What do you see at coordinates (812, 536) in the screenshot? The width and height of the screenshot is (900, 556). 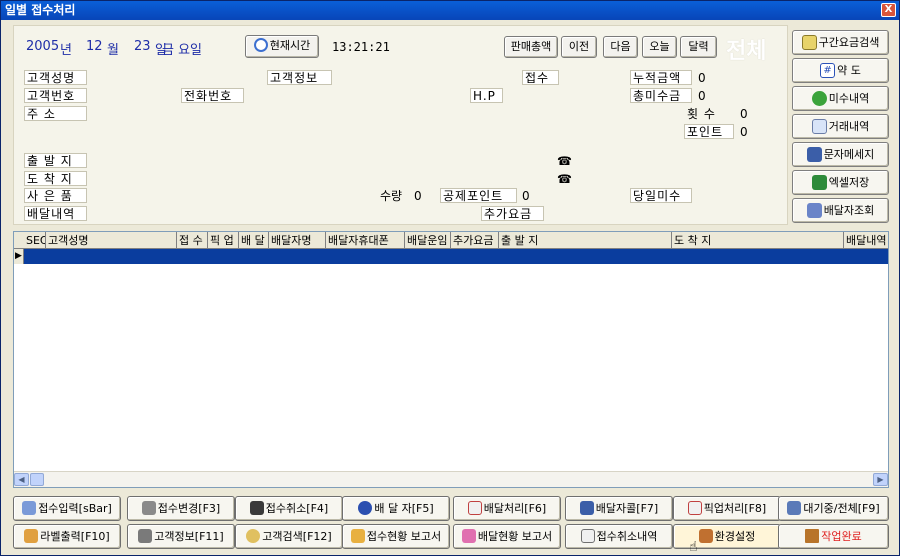 I see `door-icon` at bounding box center [812, 536].